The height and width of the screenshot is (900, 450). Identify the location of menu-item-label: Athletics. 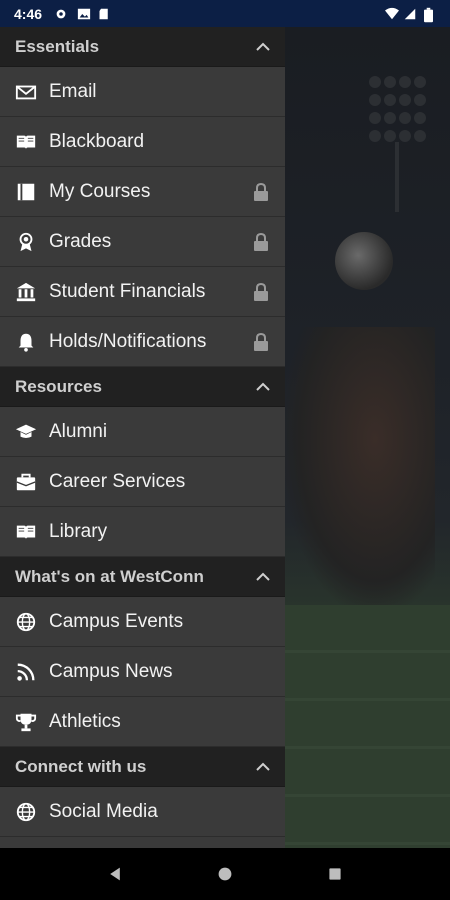
(85, 721).